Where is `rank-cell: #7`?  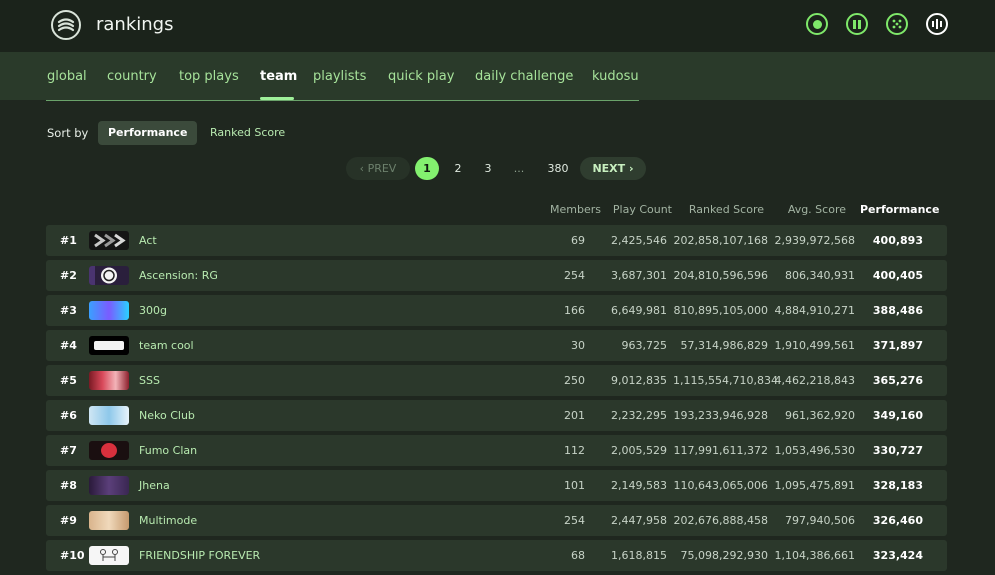
rank-cell: #7 is located at coordinates (68, 450).